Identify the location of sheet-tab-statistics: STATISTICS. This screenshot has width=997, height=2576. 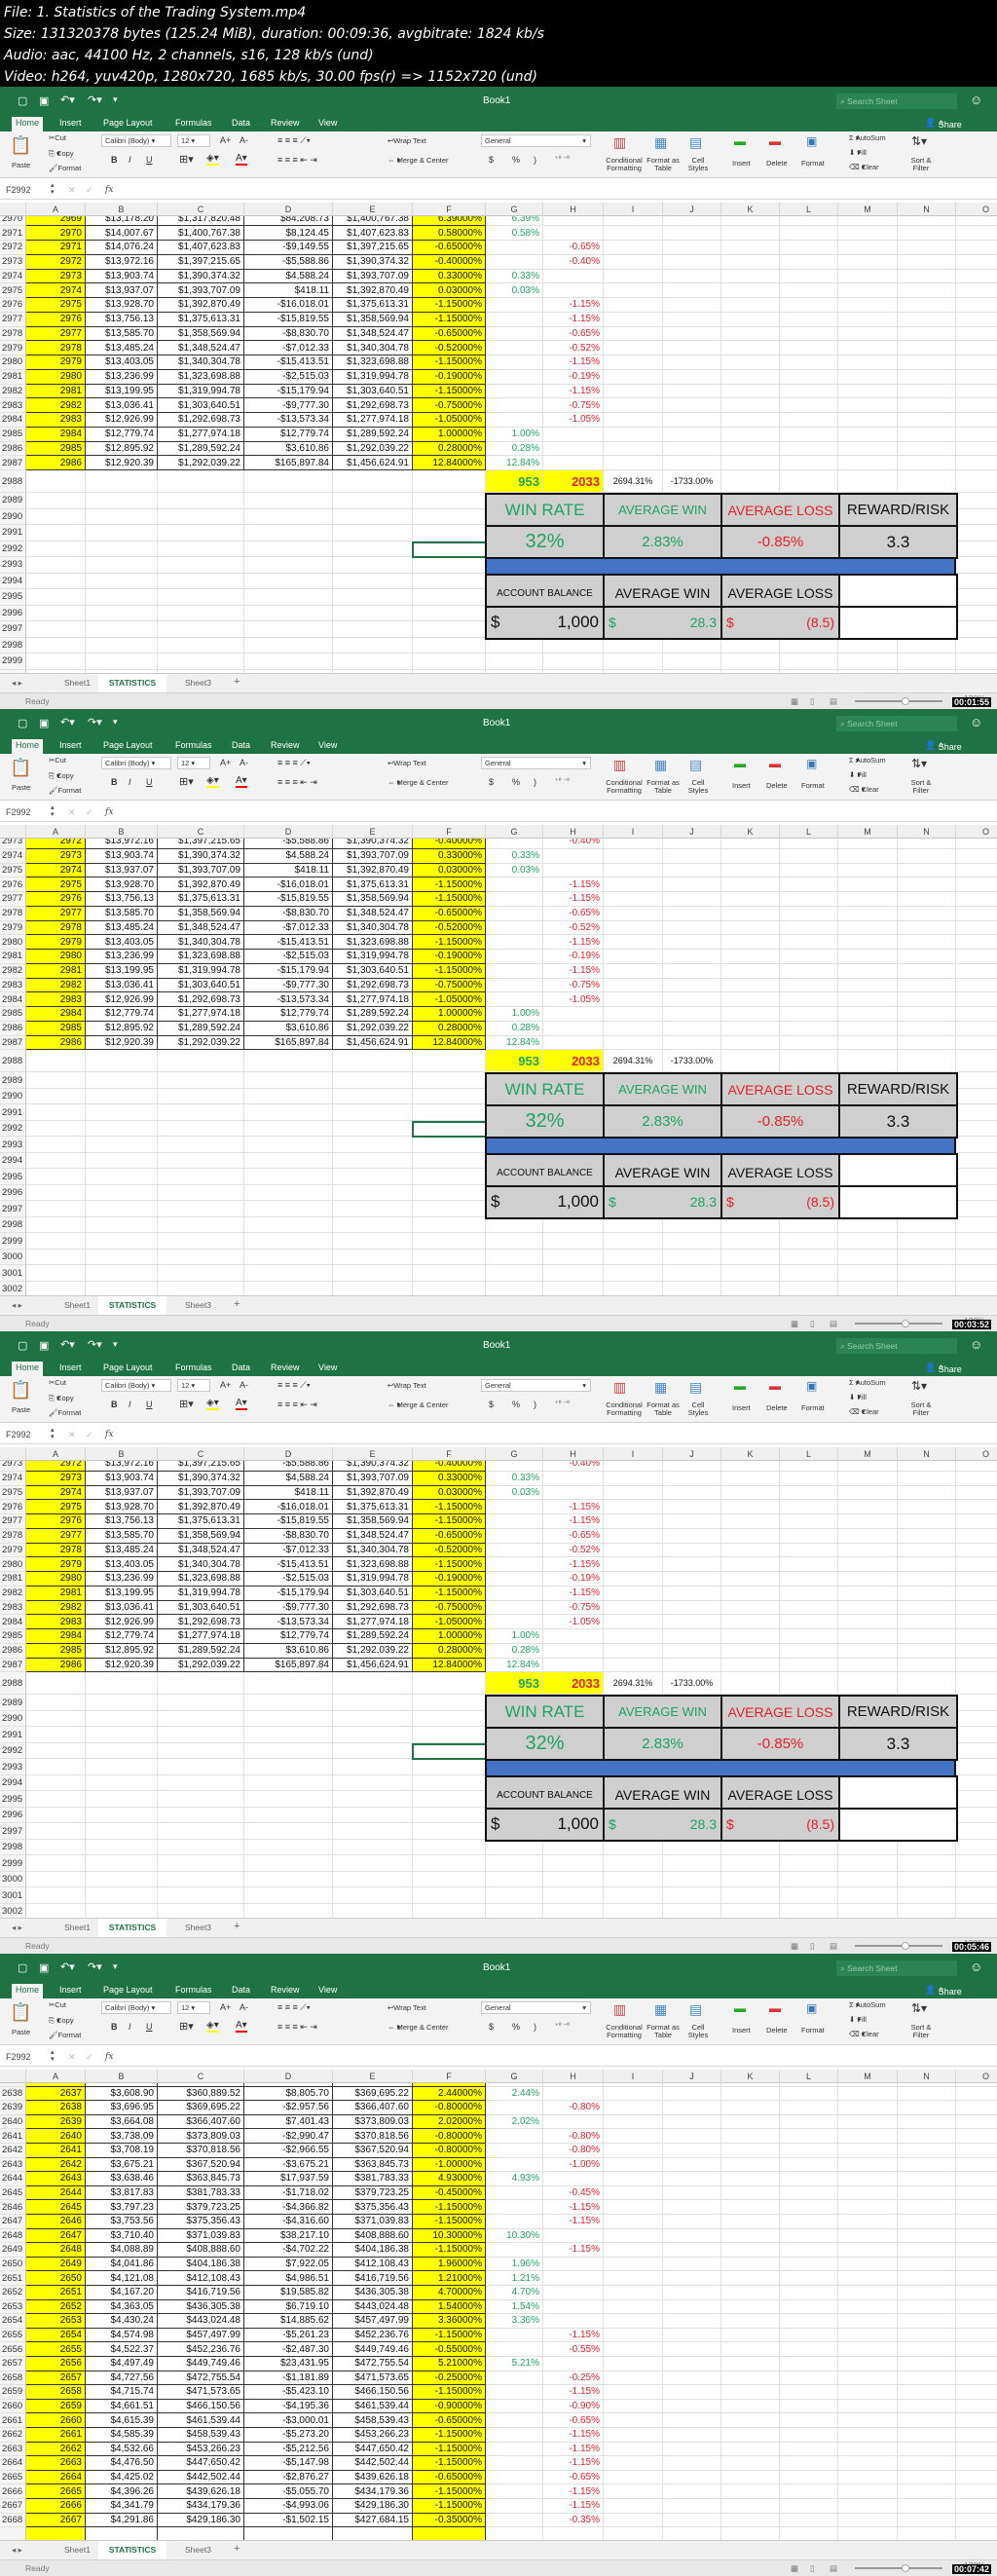
(132, 1928).